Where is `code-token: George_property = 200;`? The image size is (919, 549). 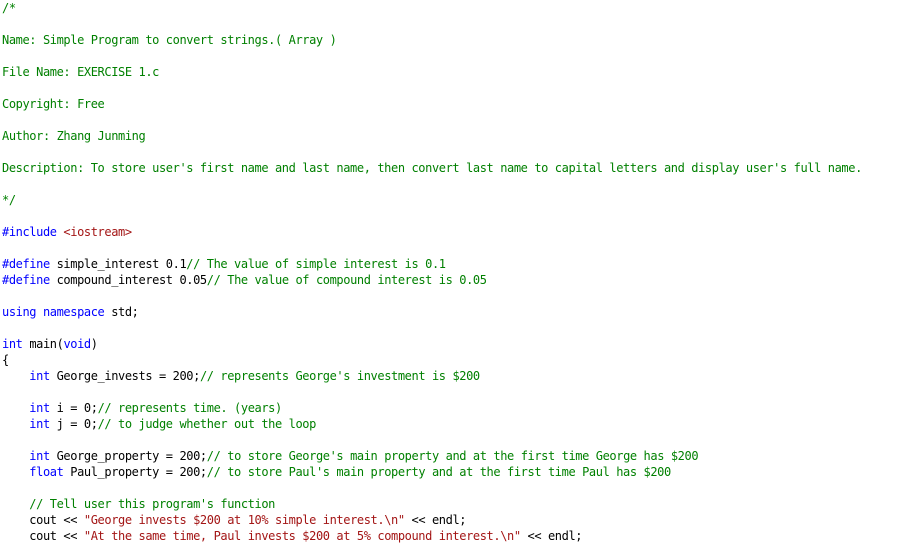
code-token: George_property = 200; is located at coordinates (132, 456).